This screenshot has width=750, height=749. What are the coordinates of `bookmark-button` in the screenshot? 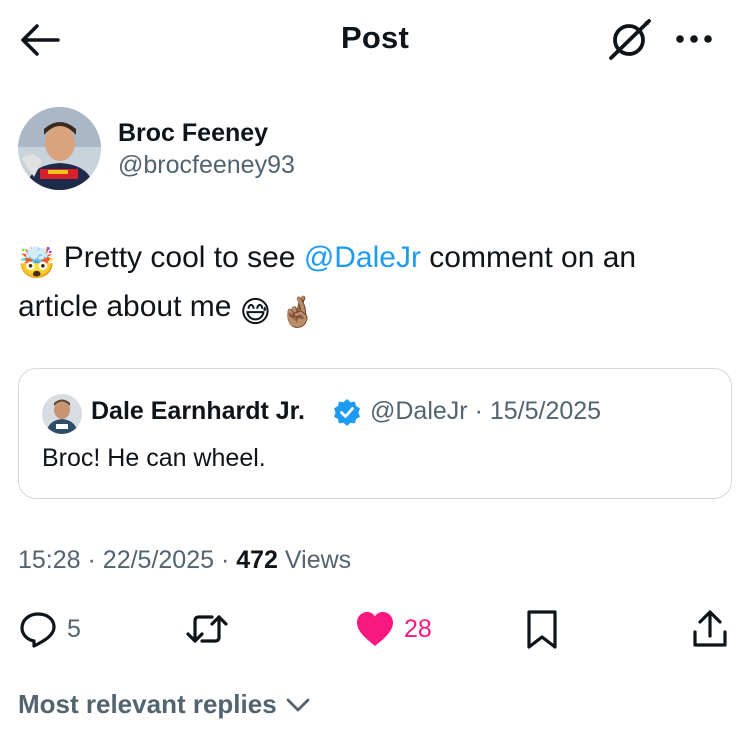 It's located at (542, 629).